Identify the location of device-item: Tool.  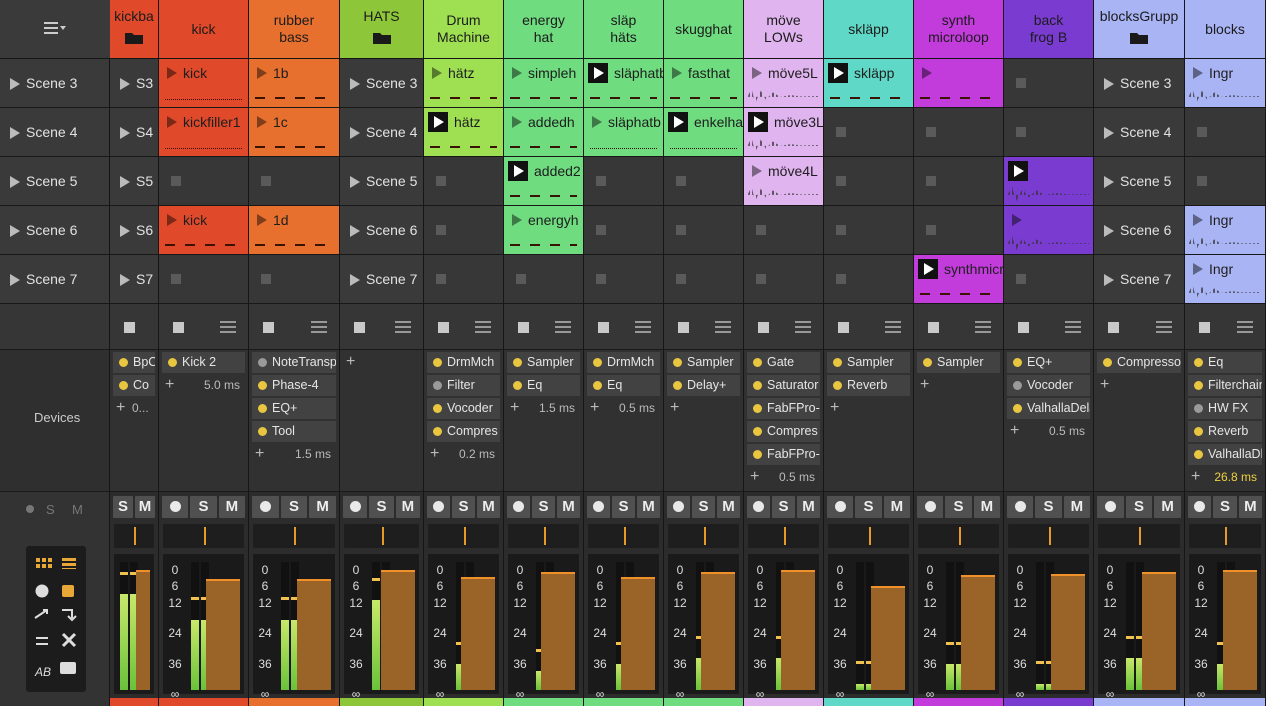
(294, 431).